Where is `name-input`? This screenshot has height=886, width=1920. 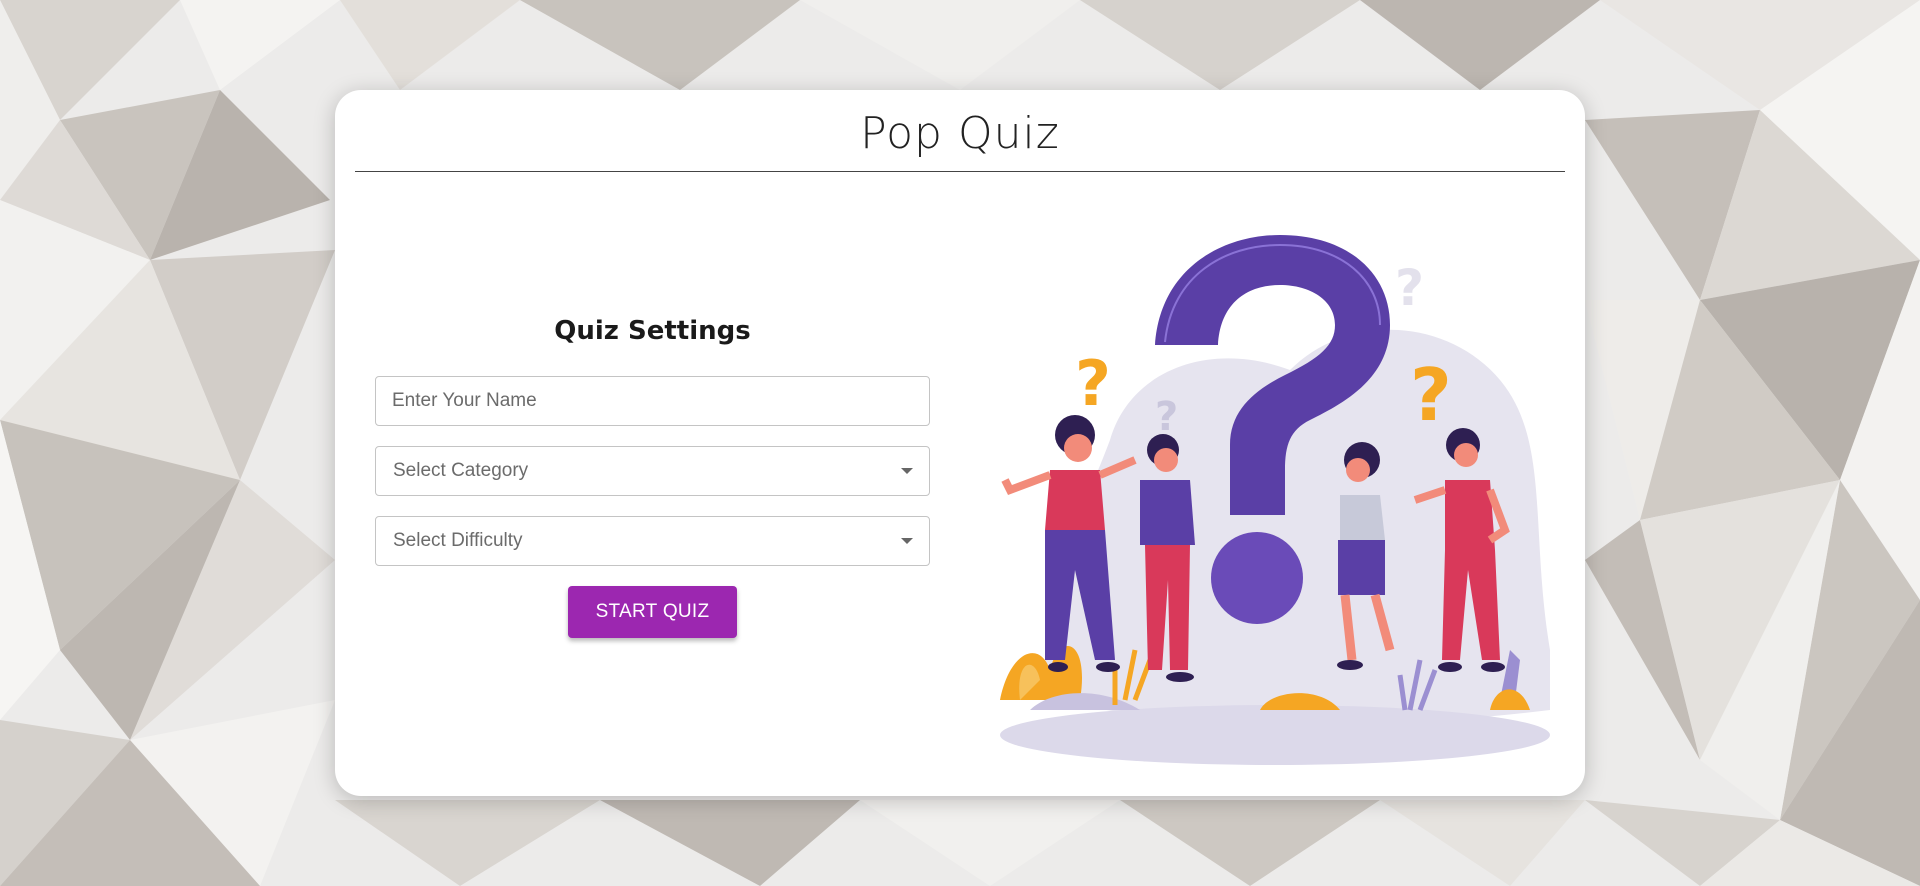
name-input is located at coordinates (652, 401).